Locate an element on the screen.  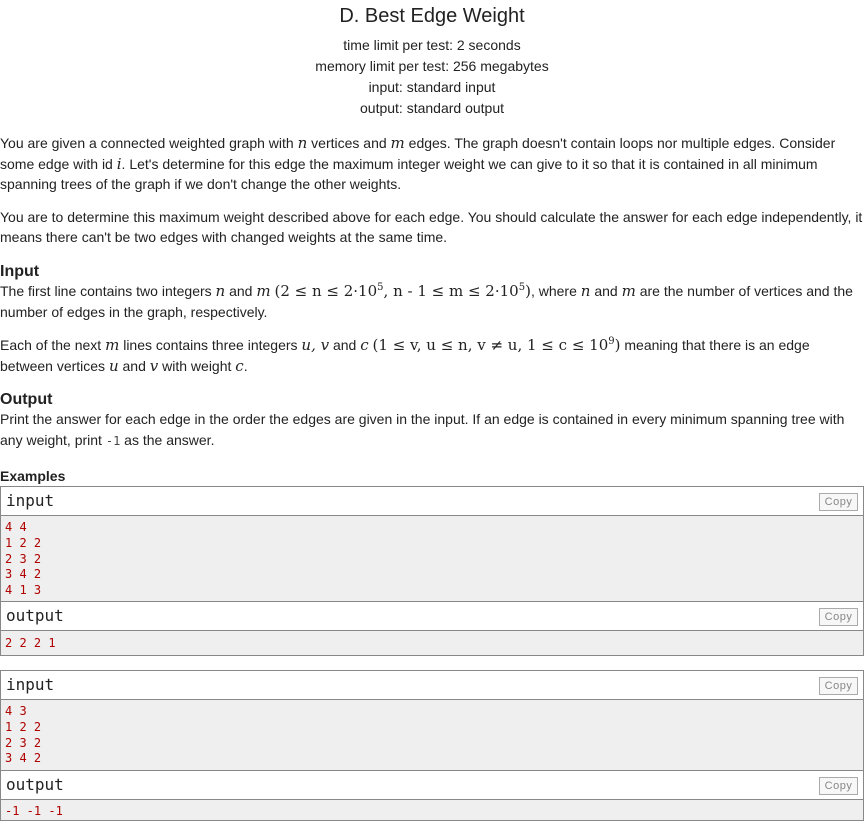
math: (2 ≤ n ≤ 2·10 is located at coordinates (326, 291).